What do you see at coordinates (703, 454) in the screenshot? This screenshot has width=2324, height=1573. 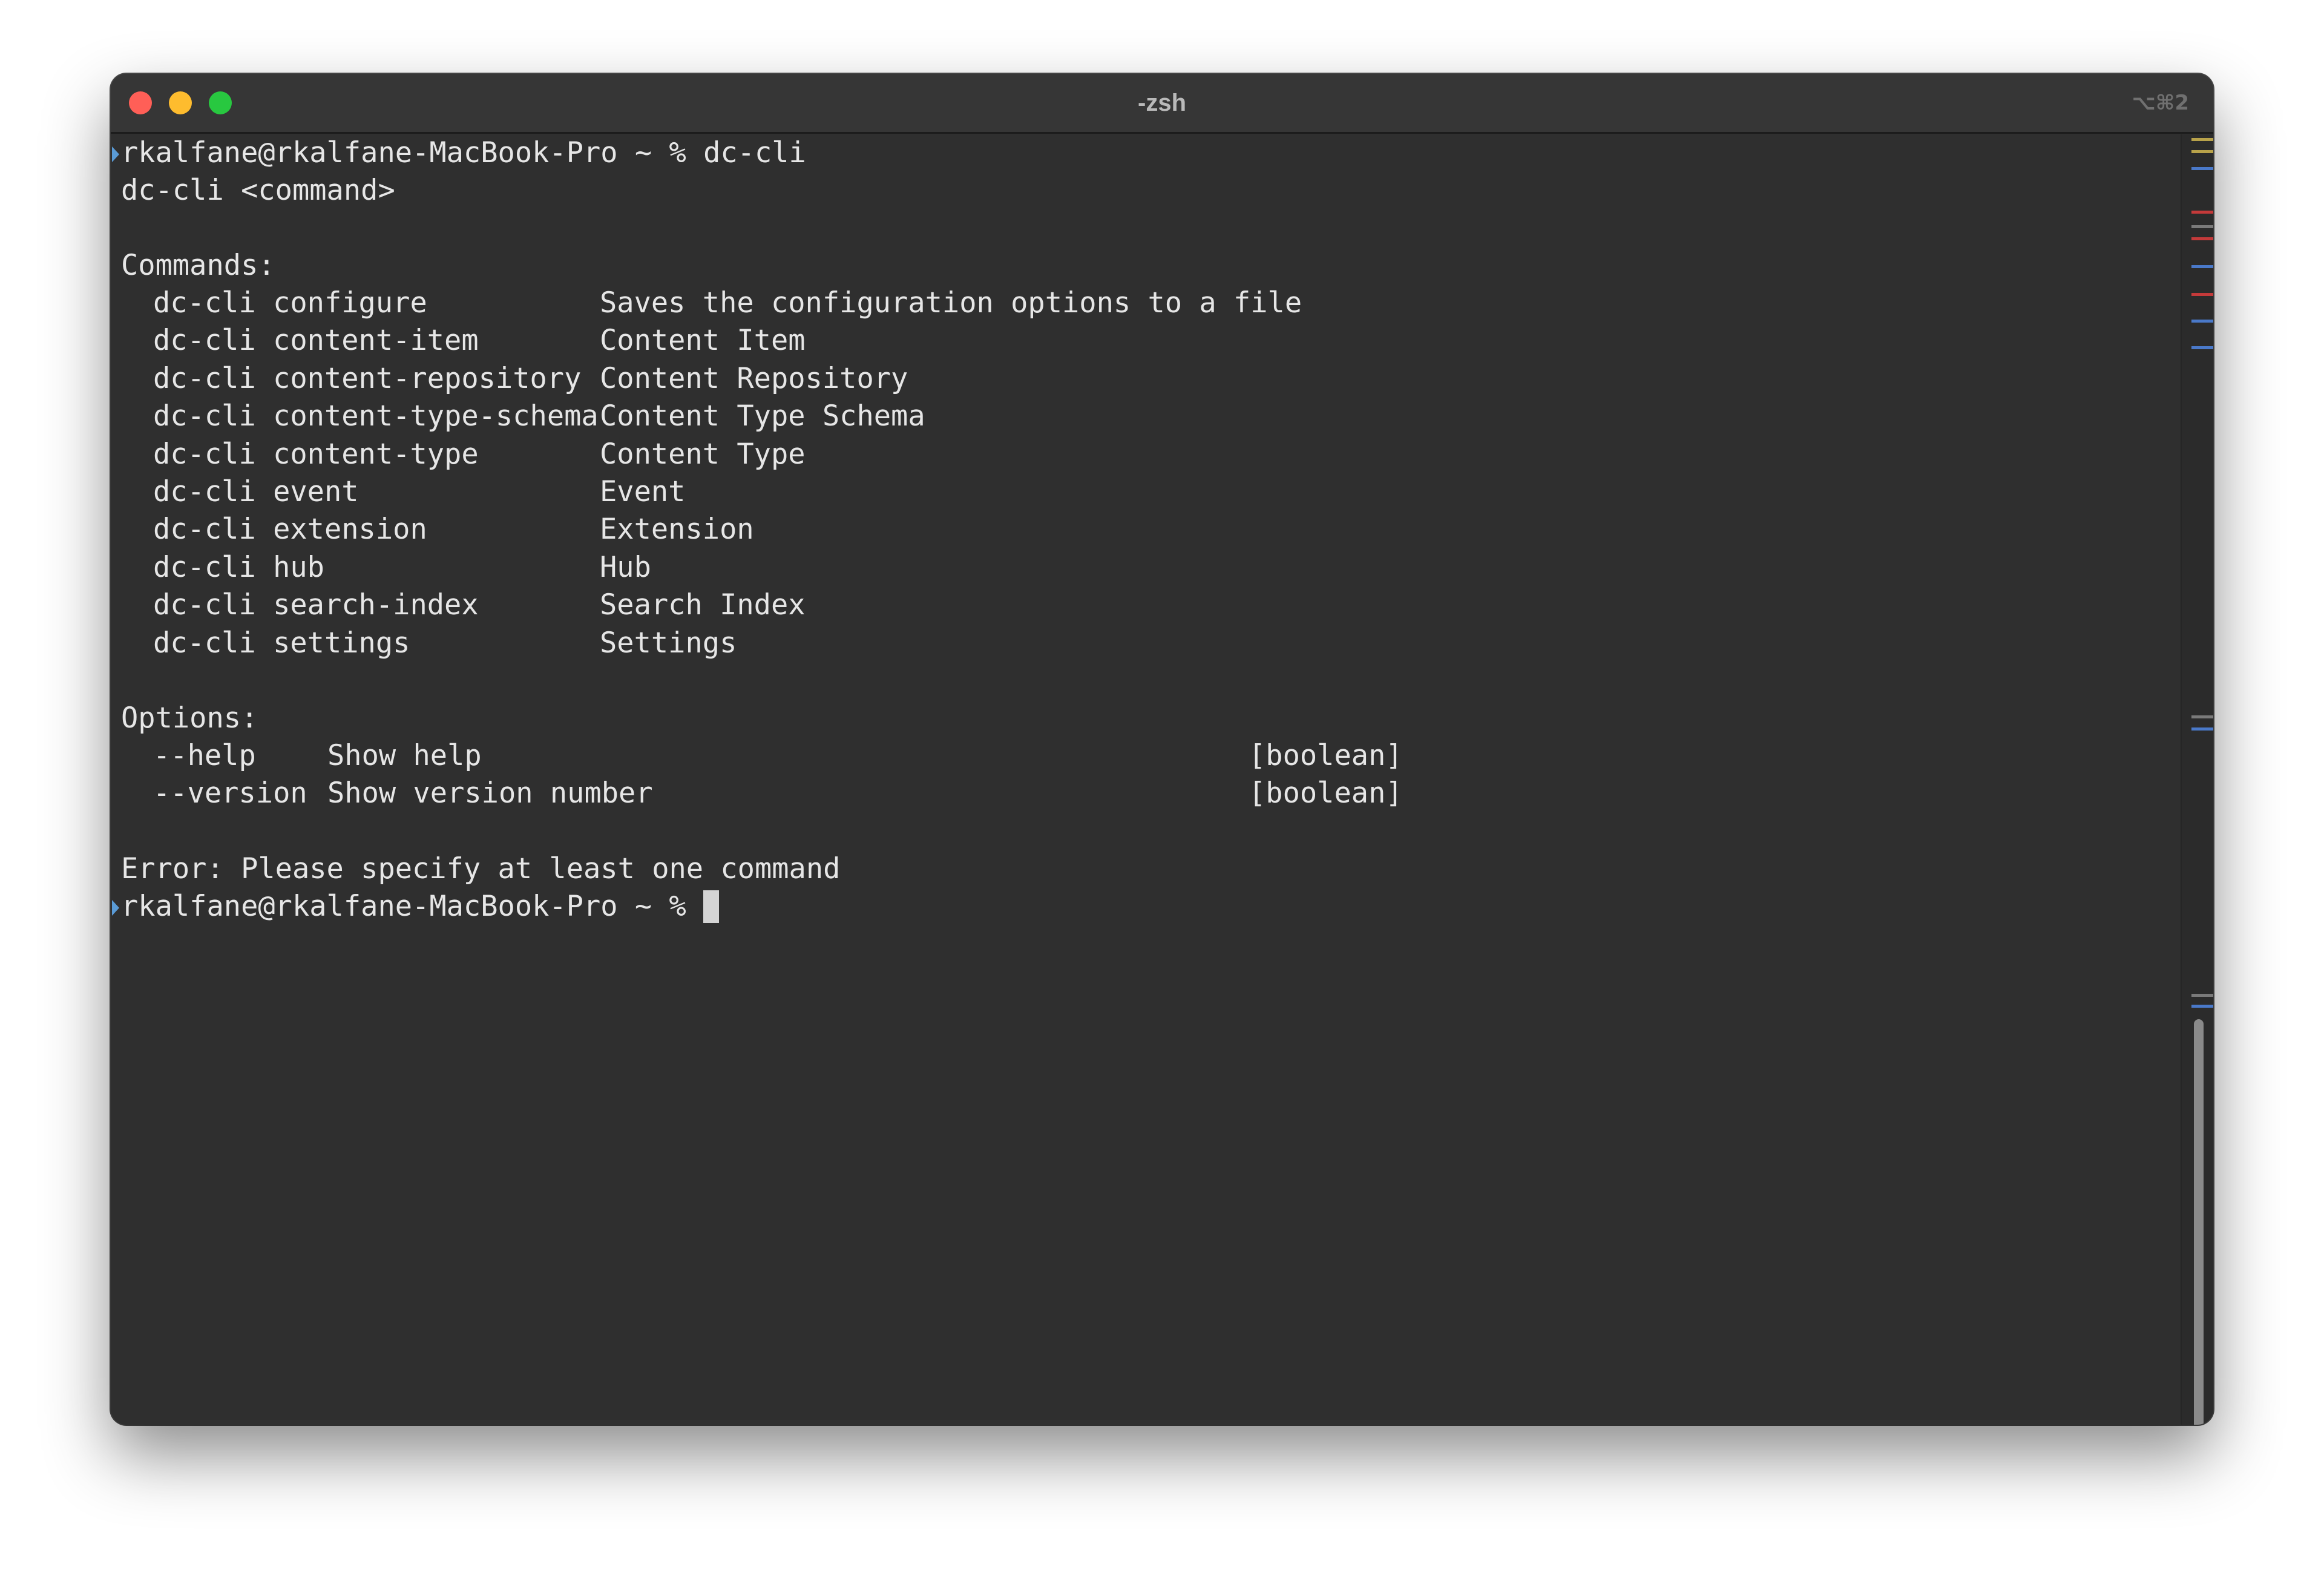 I see `command-description: Content Type` at bounding box center [703, 454].